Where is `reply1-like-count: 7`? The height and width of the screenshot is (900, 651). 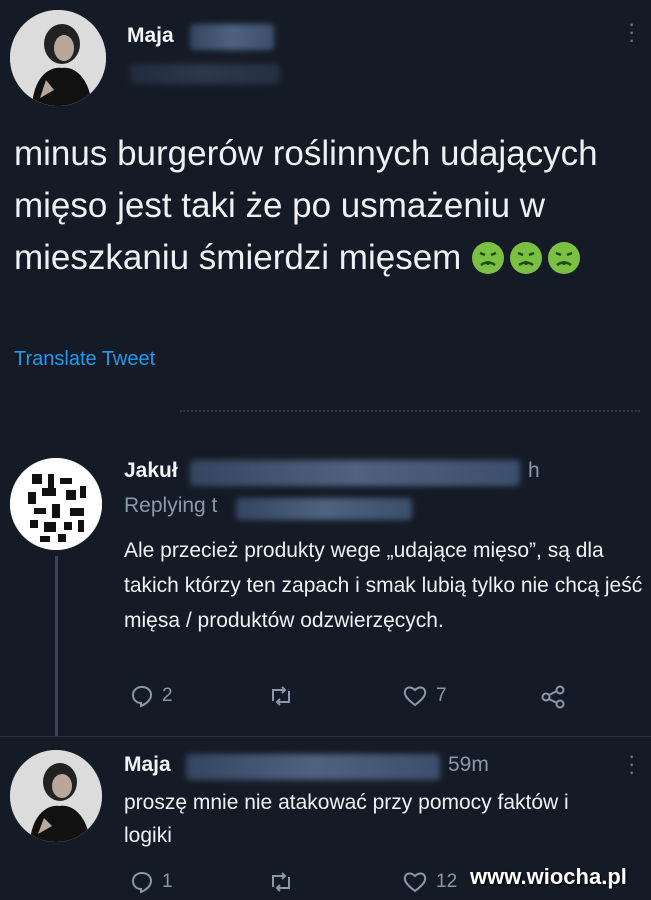
reply1-like-count: 7 is located at coordinates (441, 695).